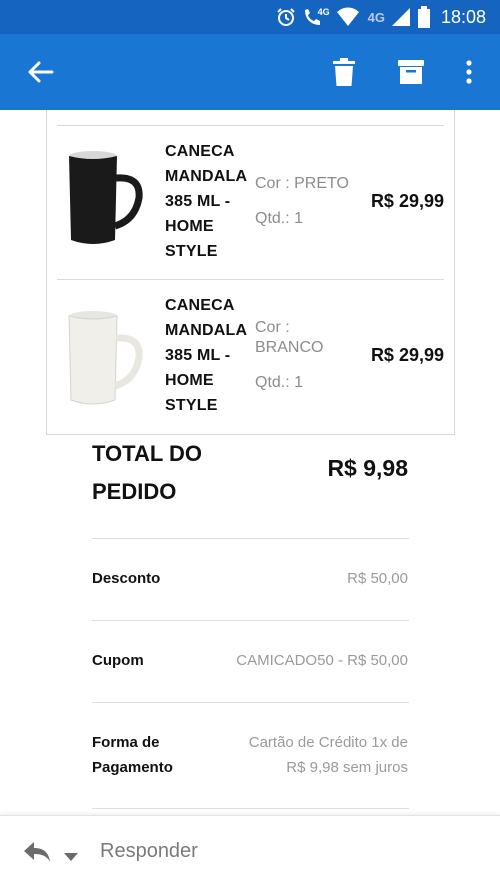 The width and height of the screenshot is (500, 889). Describe the element at coordinates (367, 468) in the screenshot. I see `total-value: R$ 9,98` at that location.